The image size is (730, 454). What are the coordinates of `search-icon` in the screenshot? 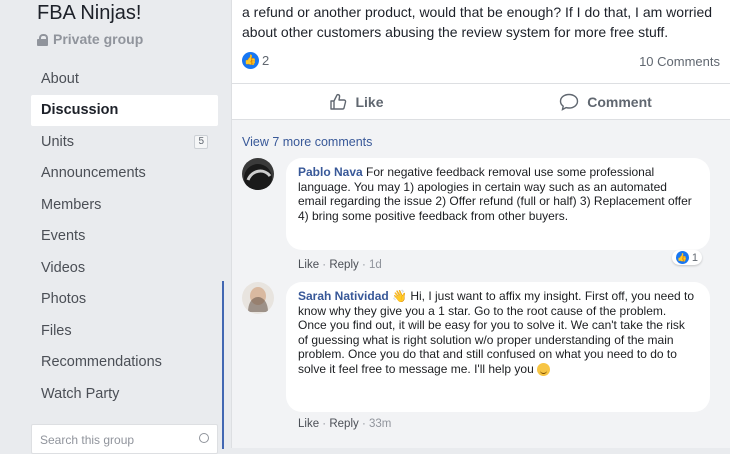 It's located at (204, 438).